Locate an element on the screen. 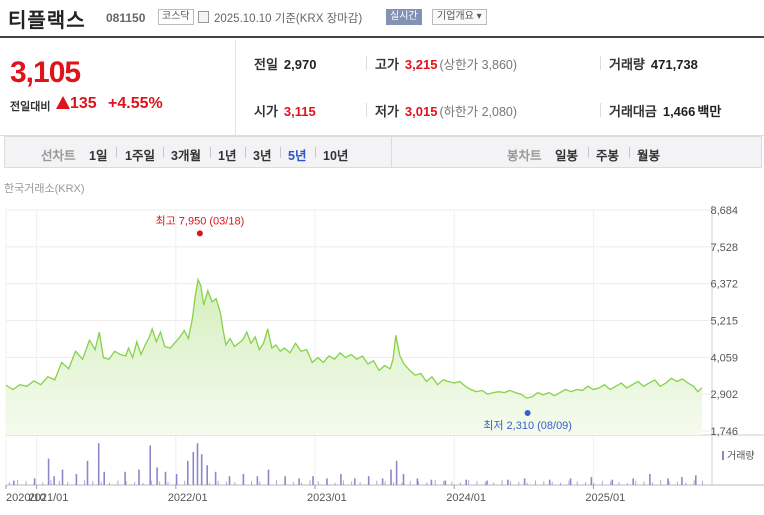 This screenshot has width=764, height=515. y-tick-label: 1,746 is located at coordinates (724, 432).